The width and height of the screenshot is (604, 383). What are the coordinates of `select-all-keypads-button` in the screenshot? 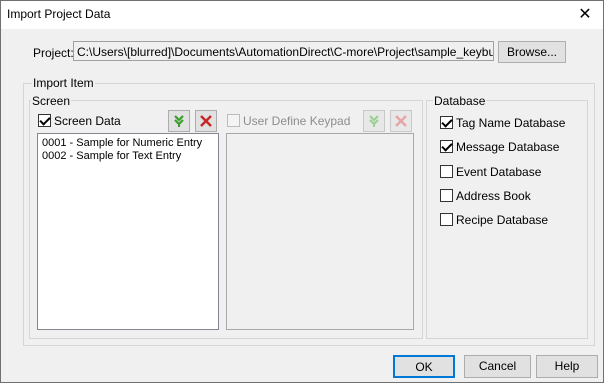 It's located at (374, 121).